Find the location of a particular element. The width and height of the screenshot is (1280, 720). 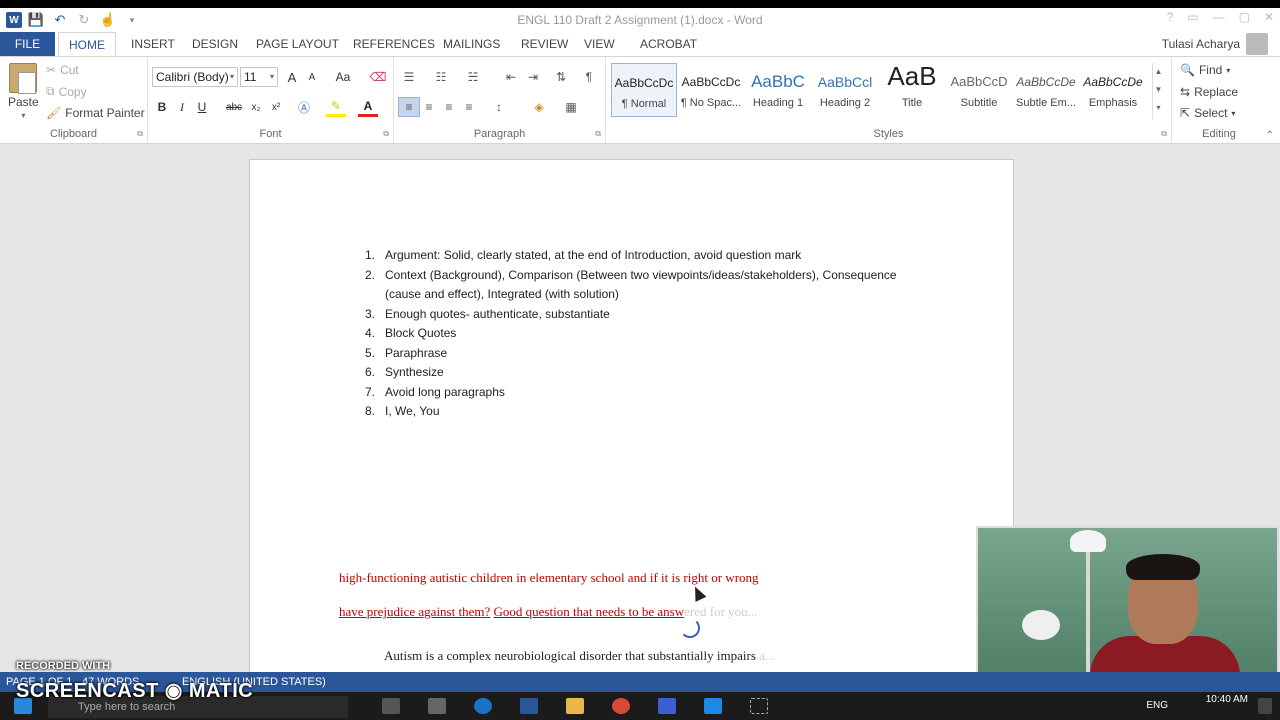

text-effects-icon: Ⓐ is located at coordinates (304, 107).